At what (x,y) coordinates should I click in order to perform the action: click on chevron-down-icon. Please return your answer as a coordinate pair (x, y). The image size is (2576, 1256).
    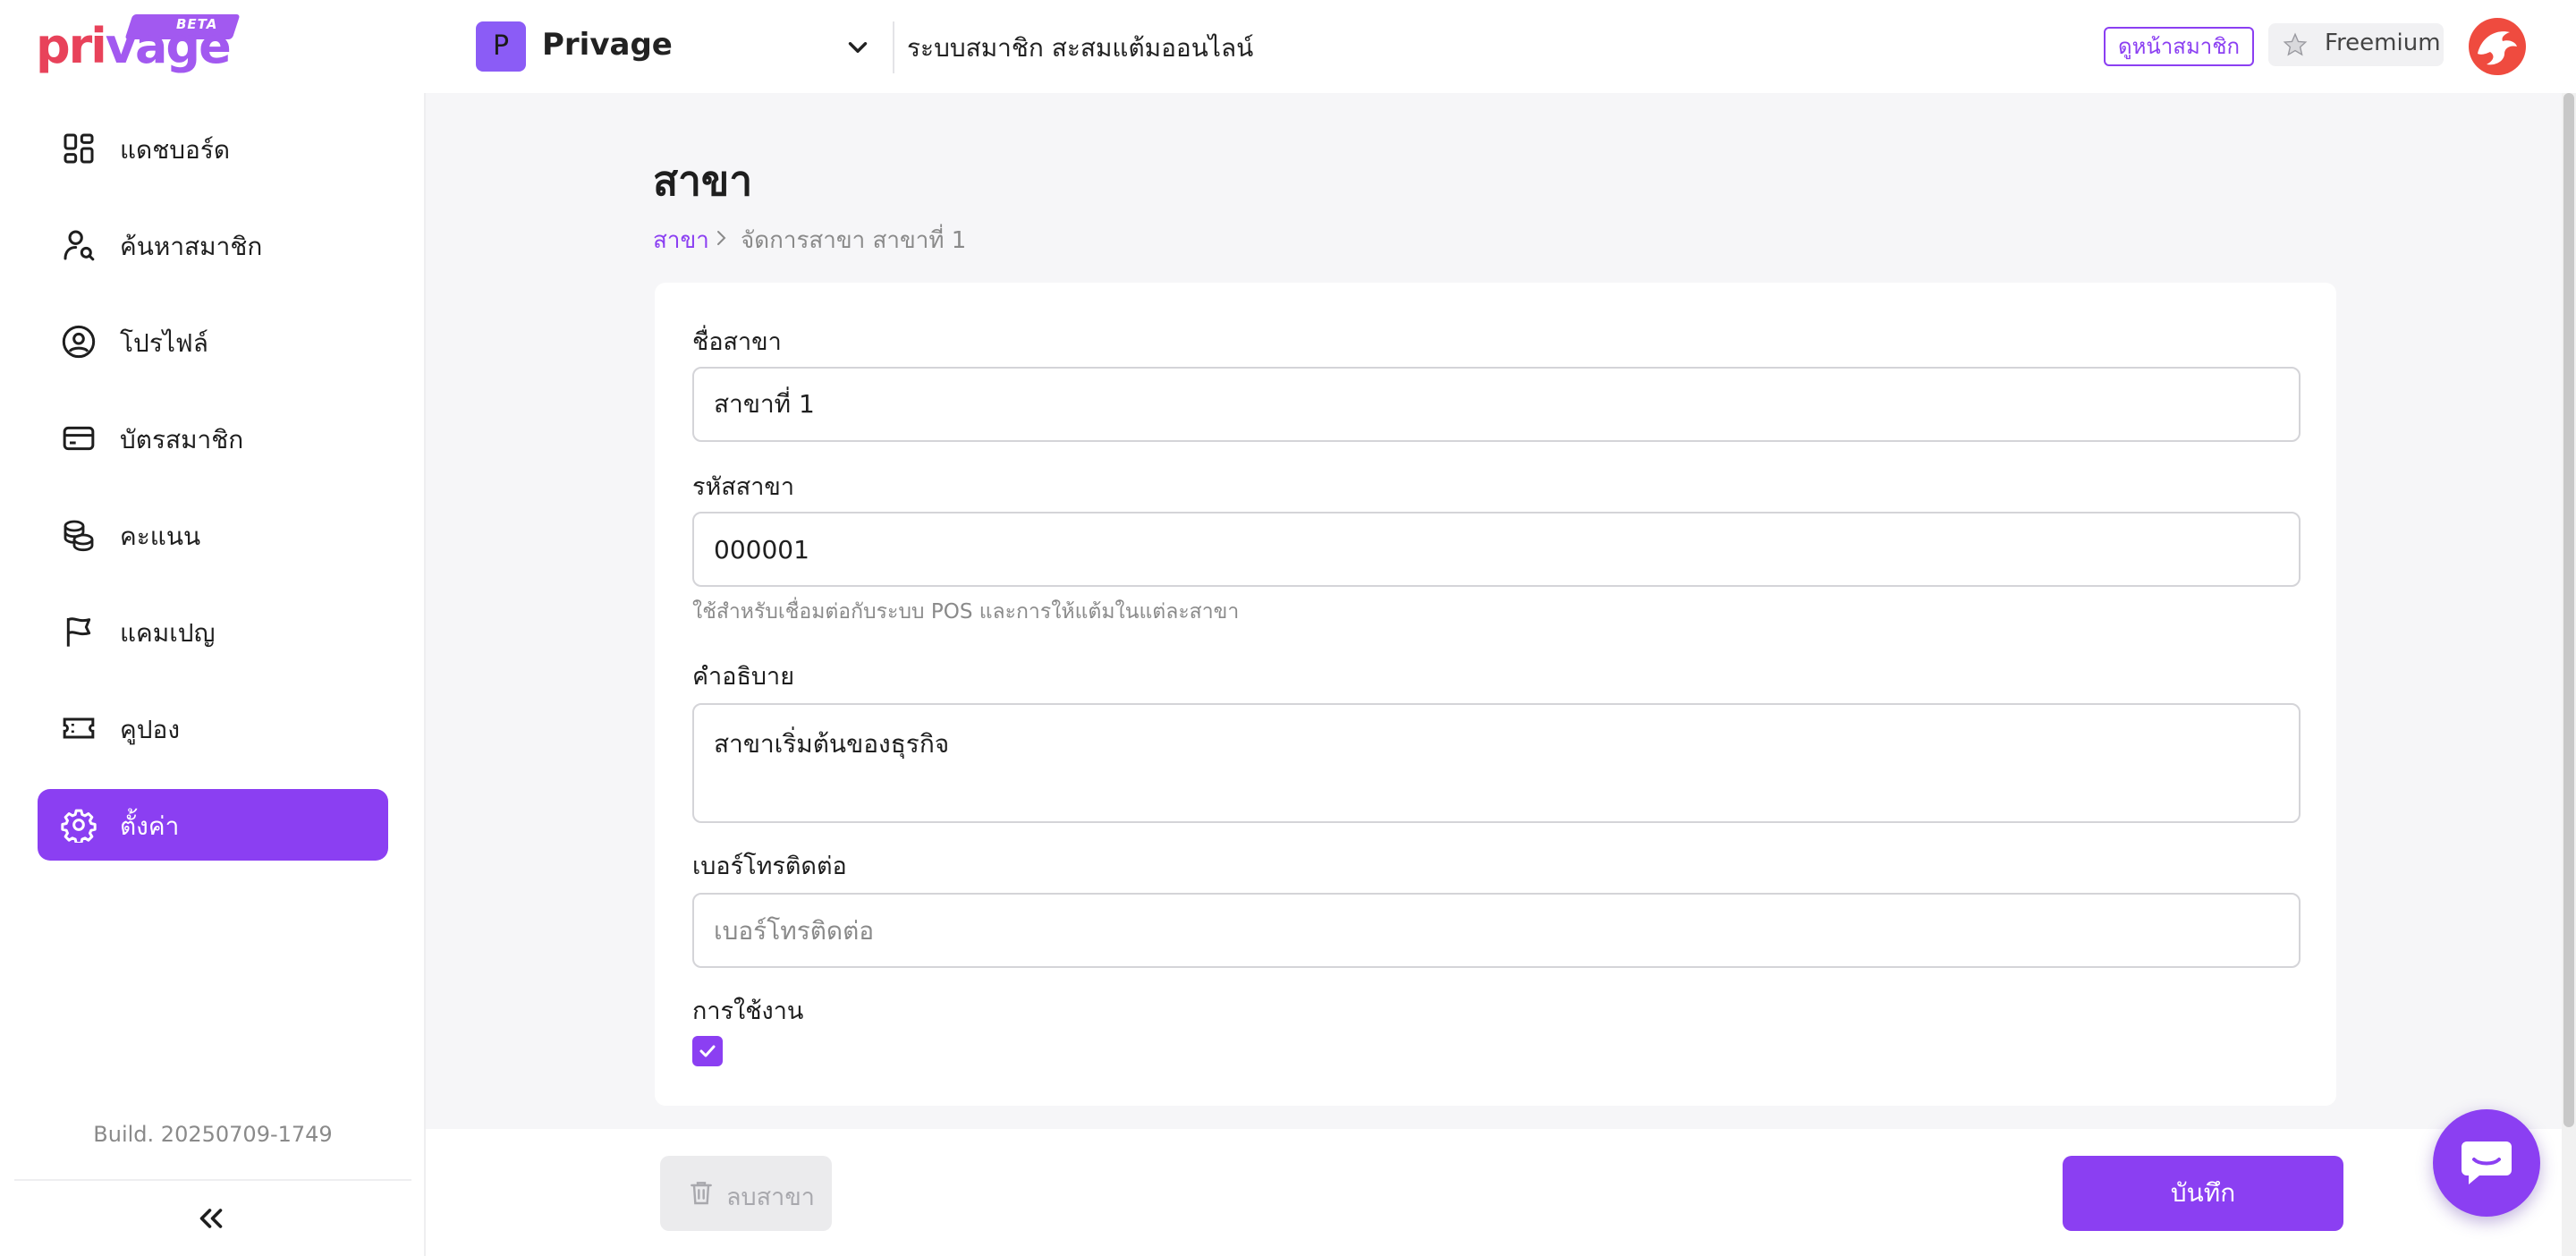
    Looking at the image, I should click on (858, 47).